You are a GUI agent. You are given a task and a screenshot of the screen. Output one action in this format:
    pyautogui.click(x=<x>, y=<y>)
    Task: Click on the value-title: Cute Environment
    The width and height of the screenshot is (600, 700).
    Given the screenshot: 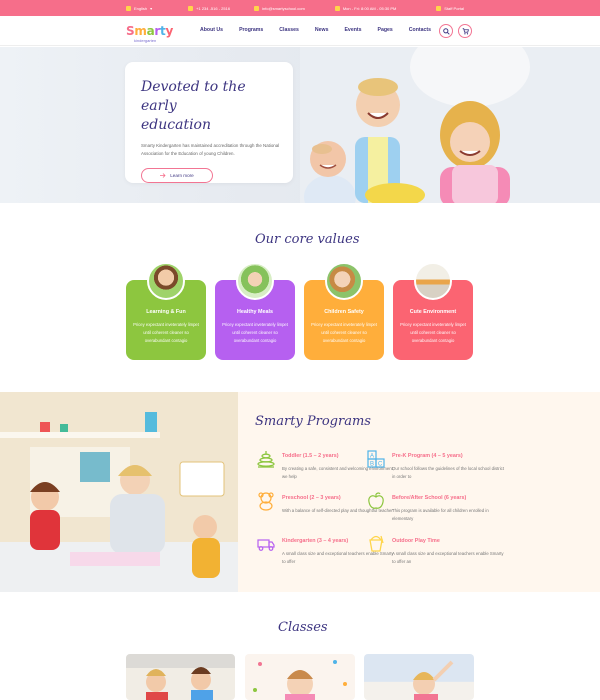 What is the action you would take?
    pyautogui.click(x=433, y=312)
    